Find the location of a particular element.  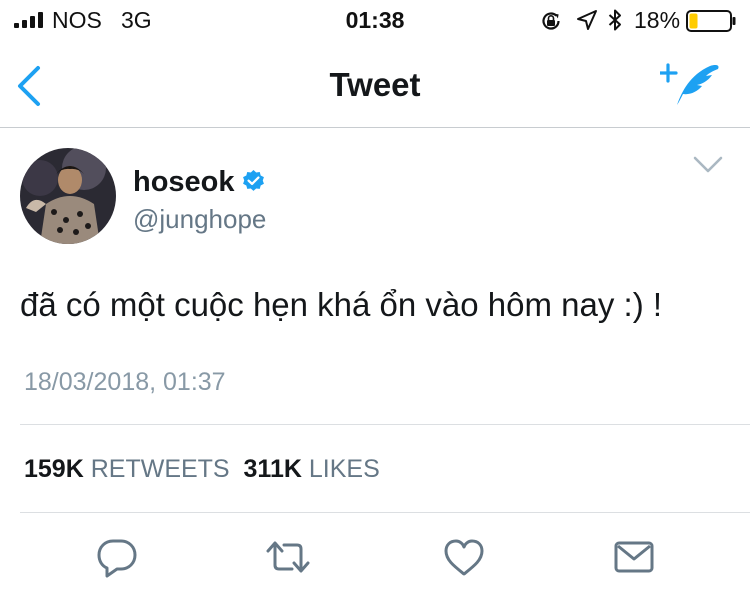

verified-badge-icon is located at coordinates (253, 180).